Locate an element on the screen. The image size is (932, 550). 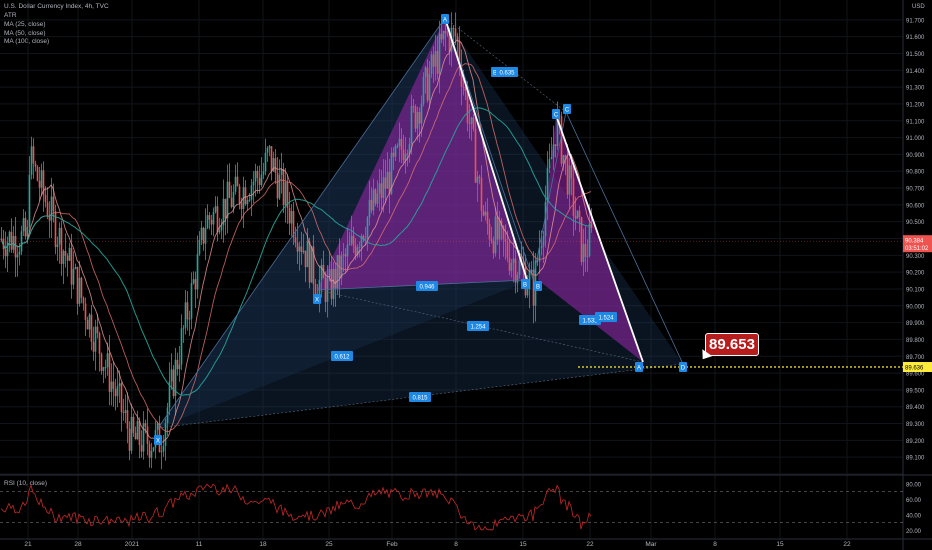
y-tick-label: 89.300 is located at coordinates (915, 425).